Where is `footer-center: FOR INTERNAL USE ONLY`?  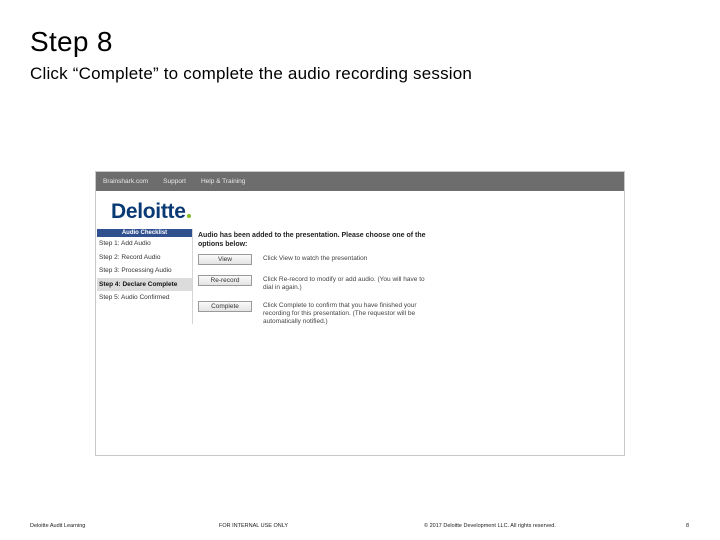
footer-center: FOR INTERNAL USE ONLY is located at coordinates (254, 526).